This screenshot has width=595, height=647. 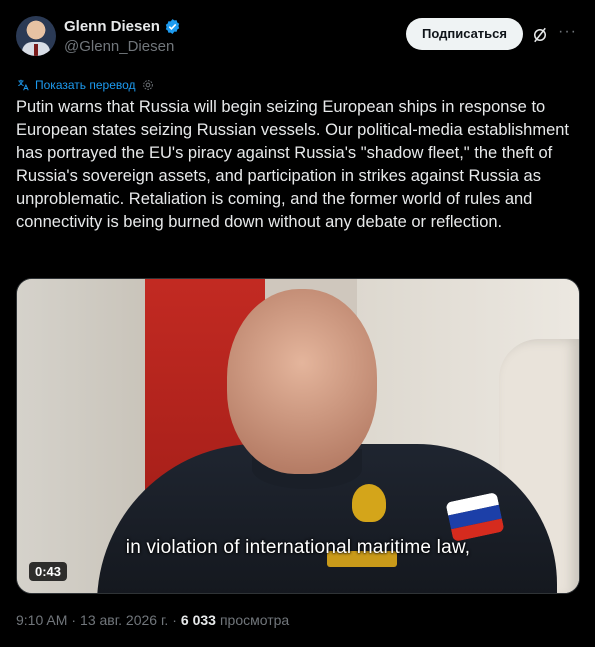 What do you see at coordinates (172, 26) in the screenshot?
I see `verified-badge-icon` at bounding box center [172, 26].